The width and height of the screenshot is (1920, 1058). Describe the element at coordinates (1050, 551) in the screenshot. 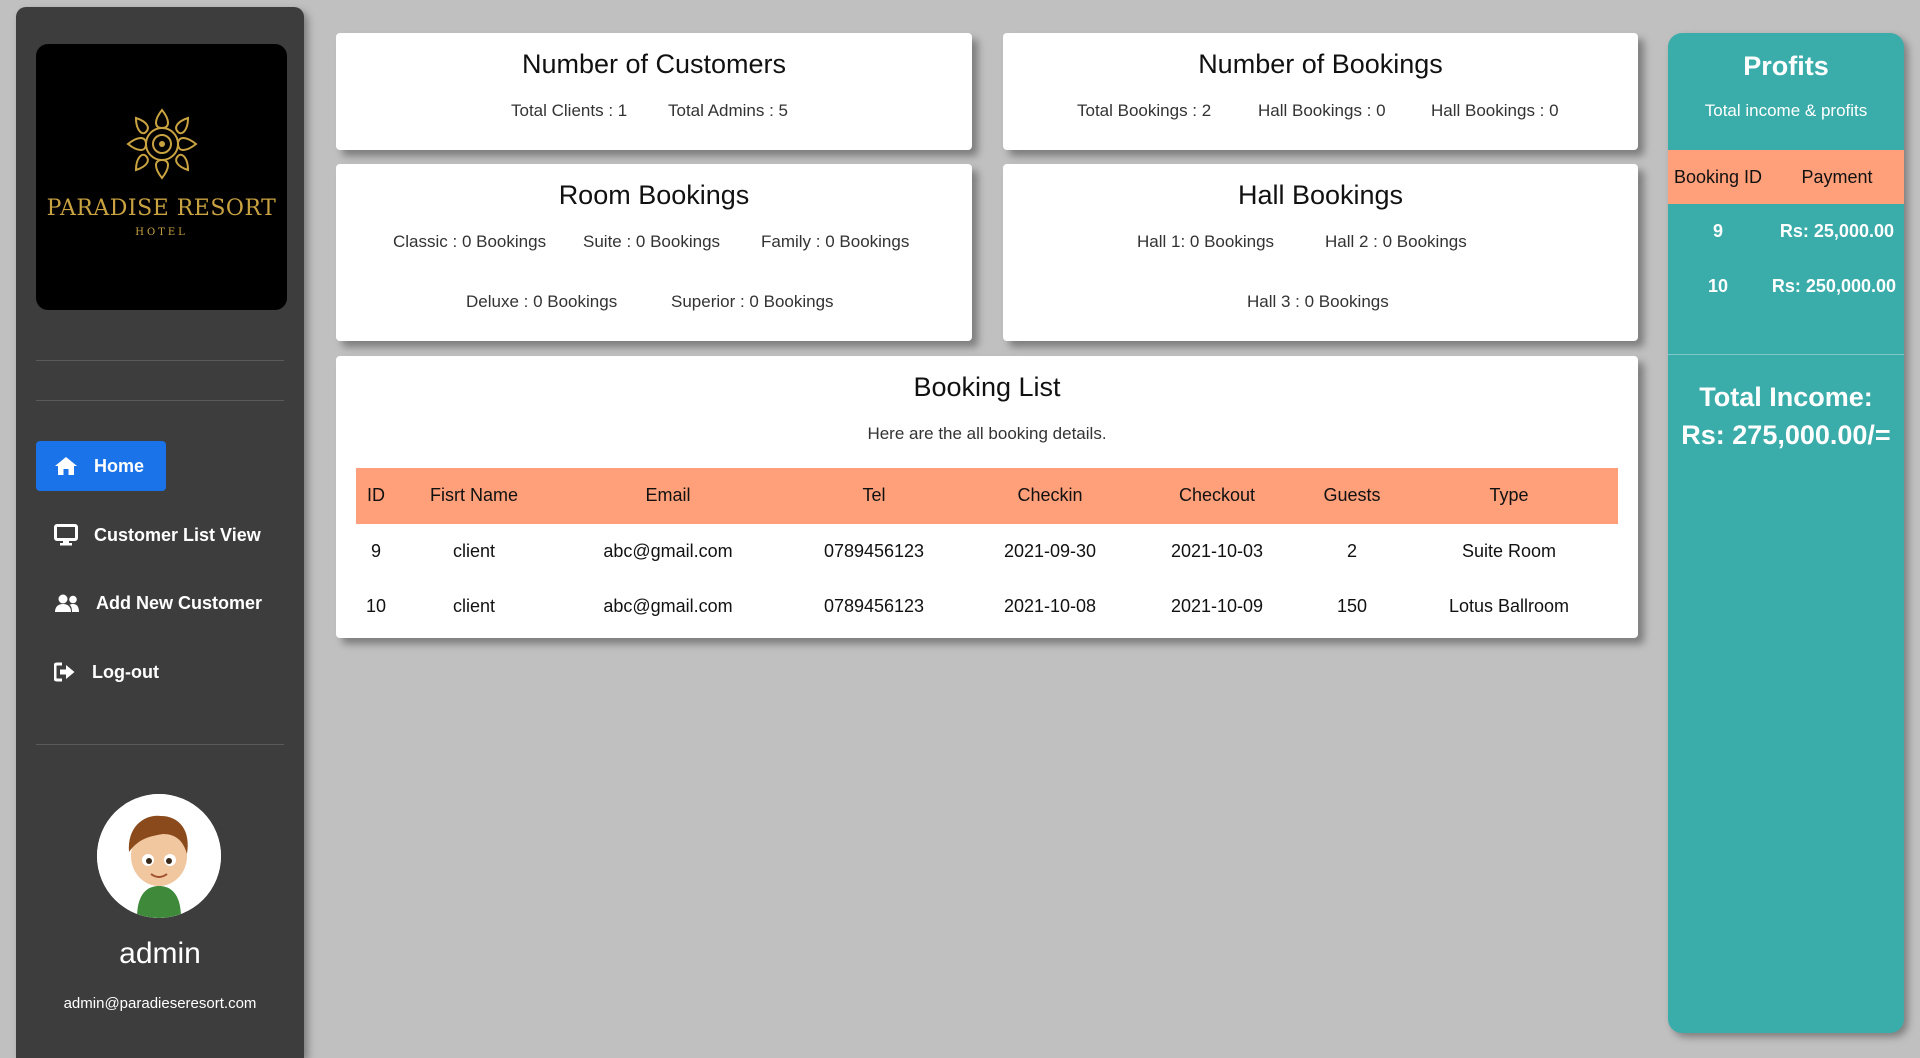

I see `cell-checkin: 2021-09-30` at that location.